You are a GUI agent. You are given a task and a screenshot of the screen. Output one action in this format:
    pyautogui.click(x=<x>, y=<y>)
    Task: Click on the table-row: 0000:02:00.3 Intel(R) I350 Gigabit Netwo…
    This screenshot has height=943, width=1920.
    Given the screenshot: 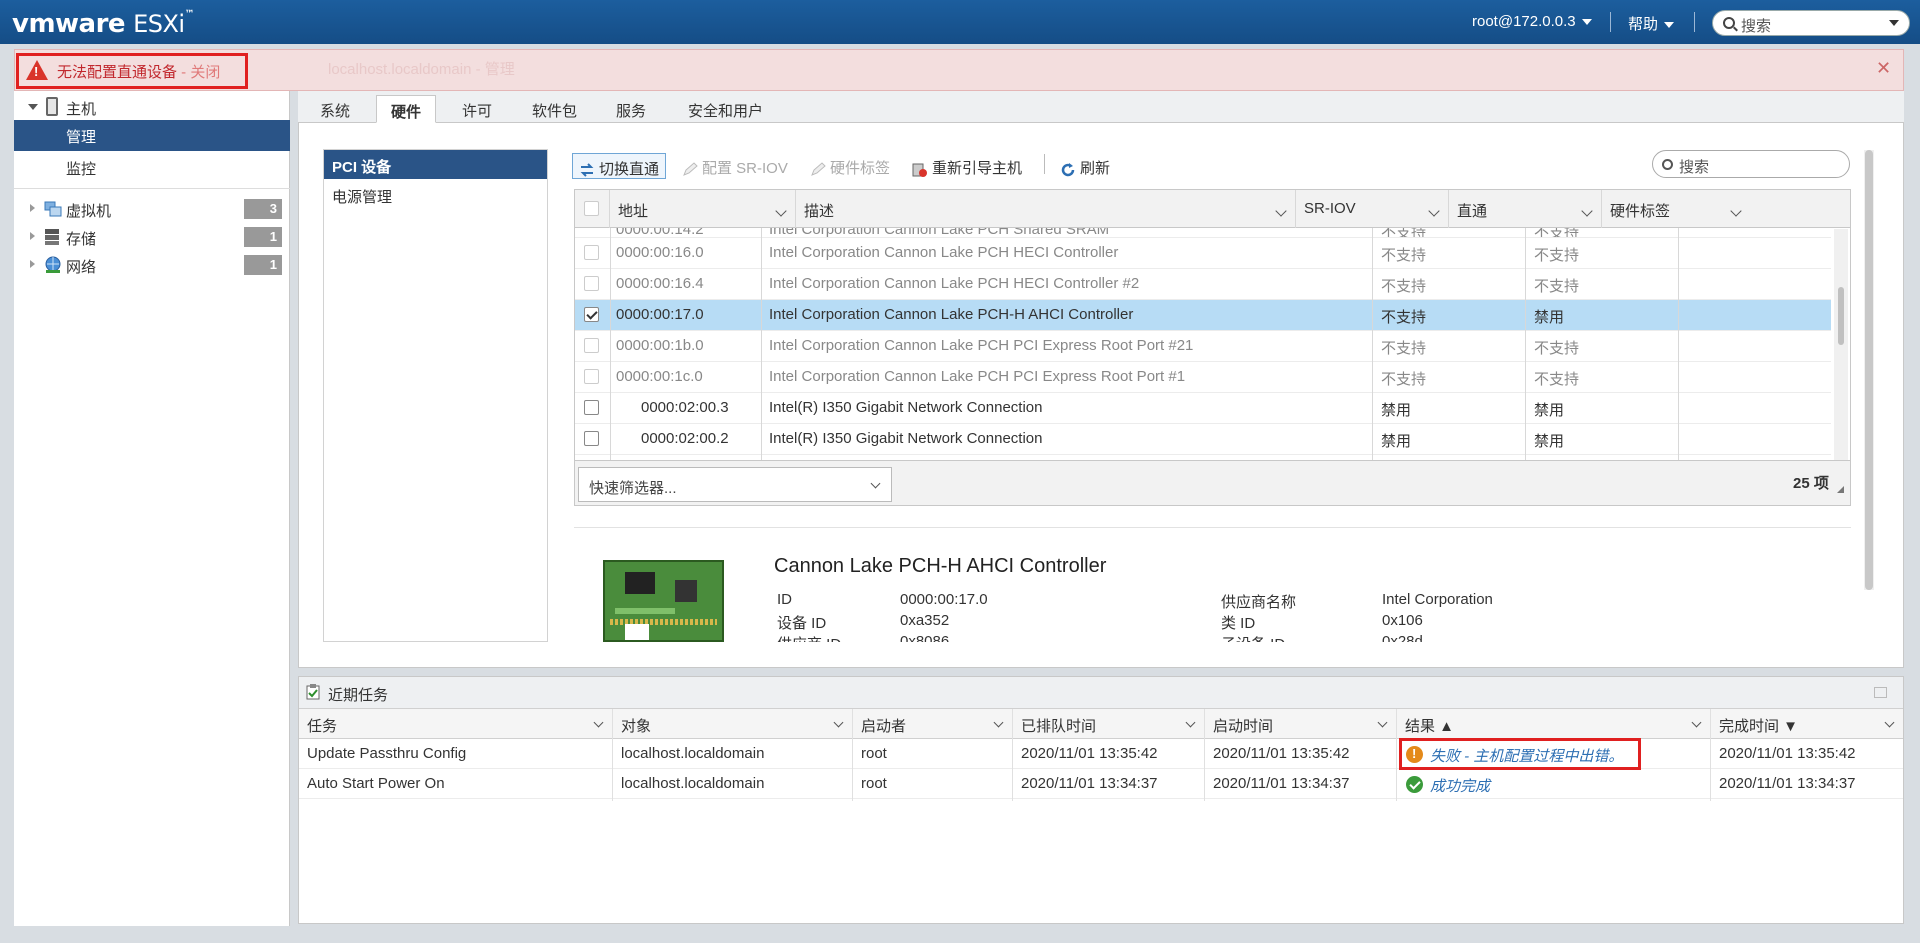 What is the action you would take?
    pyautogui.click(x=1203, y=408)
    